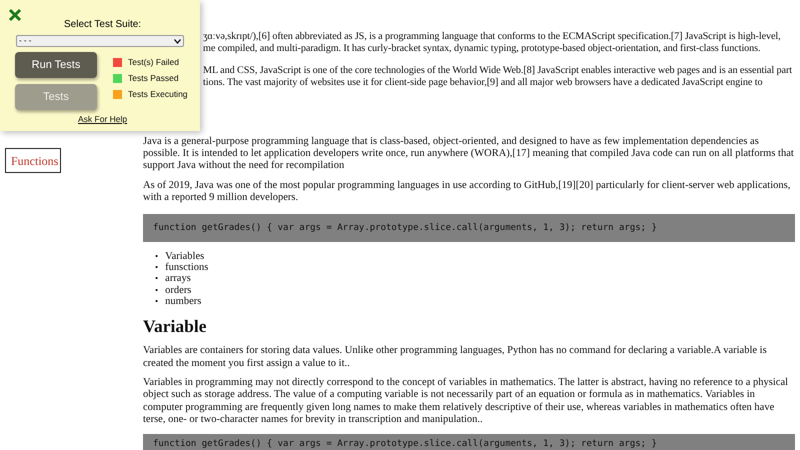 This screenshot has height=450, width=800. I want to click on suite-select: - - -, so click(100, 41).